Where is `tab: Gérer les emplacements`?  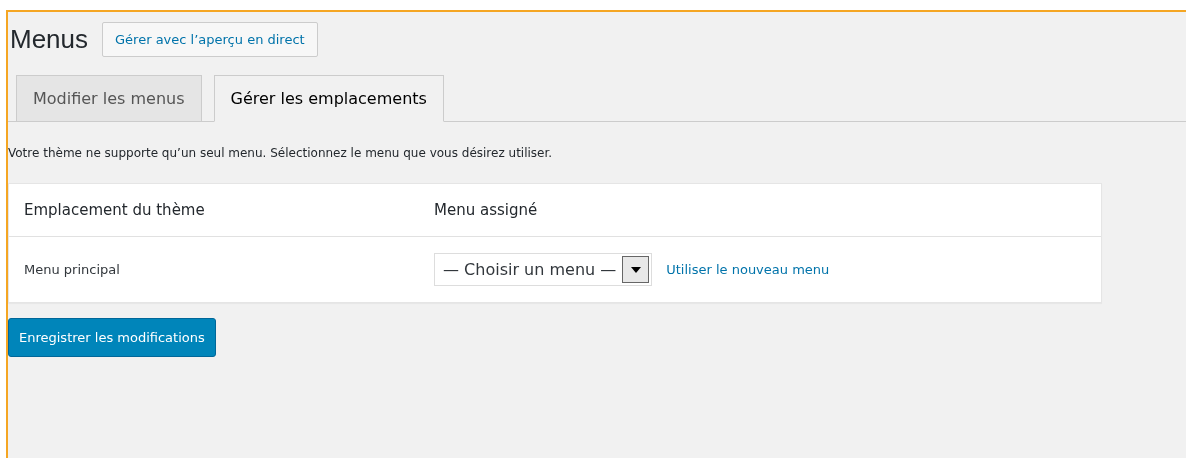
tab: Gérer les emplacements is located at coordinates (328, 98).